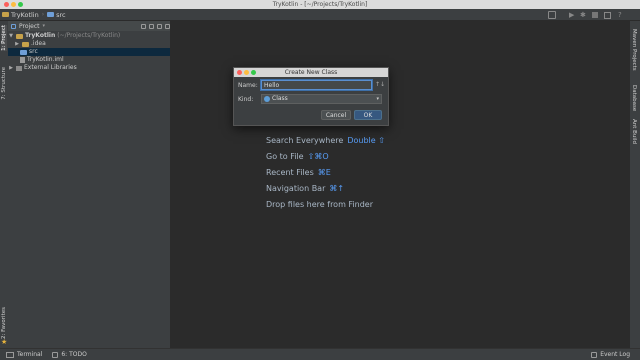 This screenshot has width=640, height=360. I want to click on kind-label: Kind:, so click(246, 99).